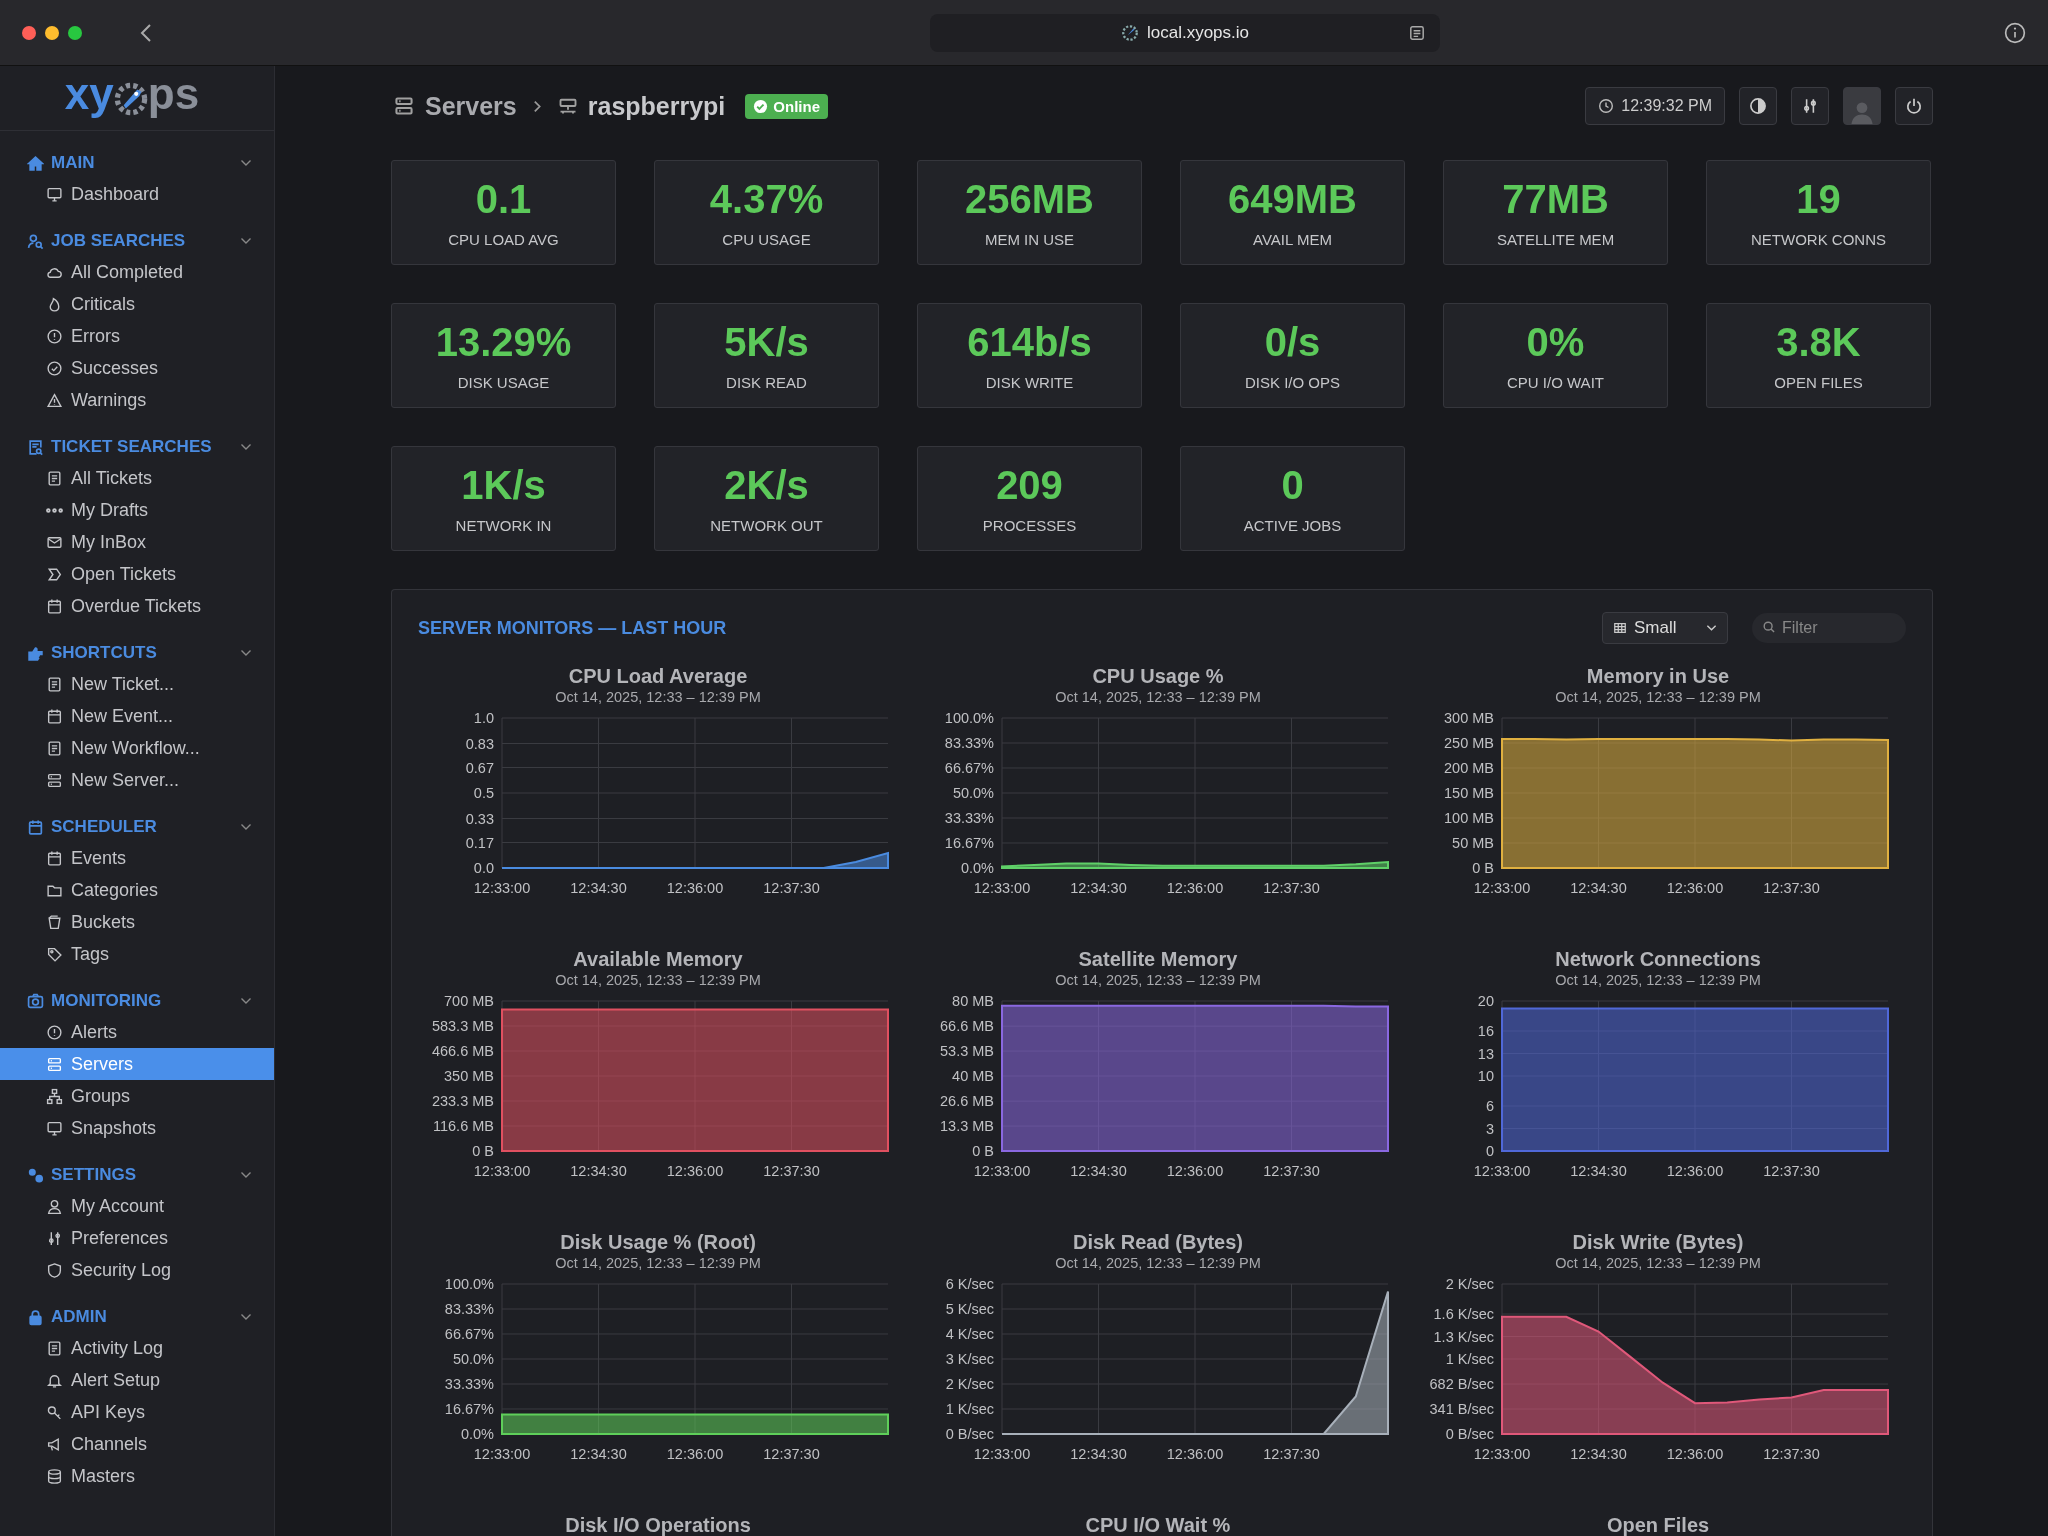 This screenshot has width=2048, height=1536. What do you see at coordinates (137, 1380) in the screenshot?
I see `sidebar-item: Alert Setup` at bounding box center [137, 1380].